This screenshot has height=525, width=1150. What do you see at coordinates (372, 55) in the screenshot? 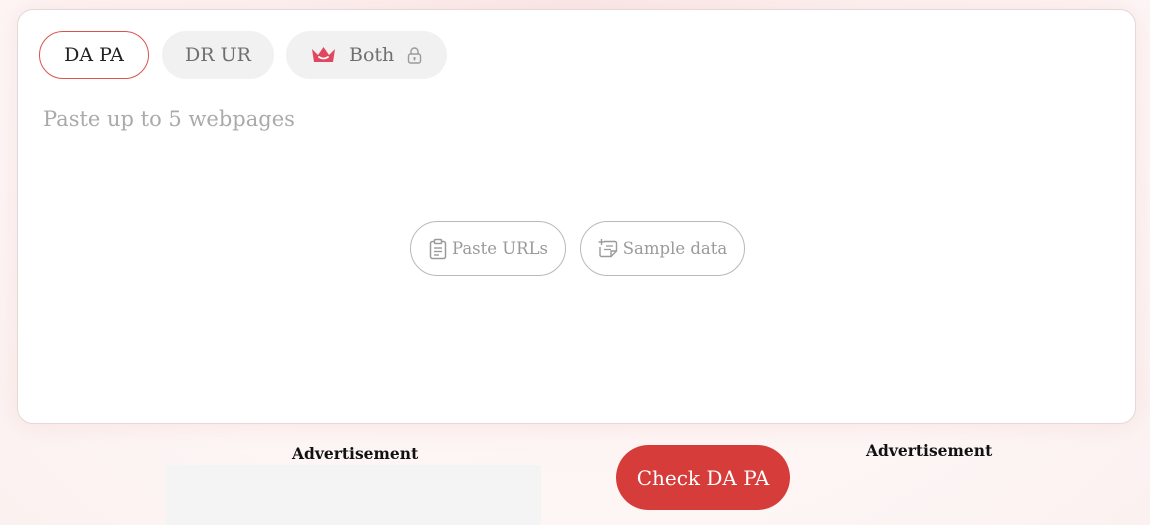
I see `tab-both-label: Both` at bounding box center [372, 55].